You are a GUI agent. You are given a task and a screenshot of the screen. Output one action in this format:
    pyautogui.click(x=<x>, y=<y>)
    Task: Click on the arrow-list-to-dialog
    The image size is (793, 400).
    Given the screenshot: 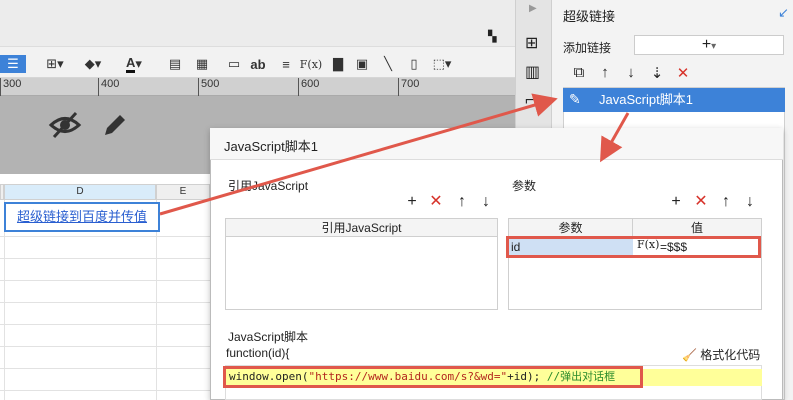 What is the action you would take?
    pyautogui.click(x=615, y=137)
    